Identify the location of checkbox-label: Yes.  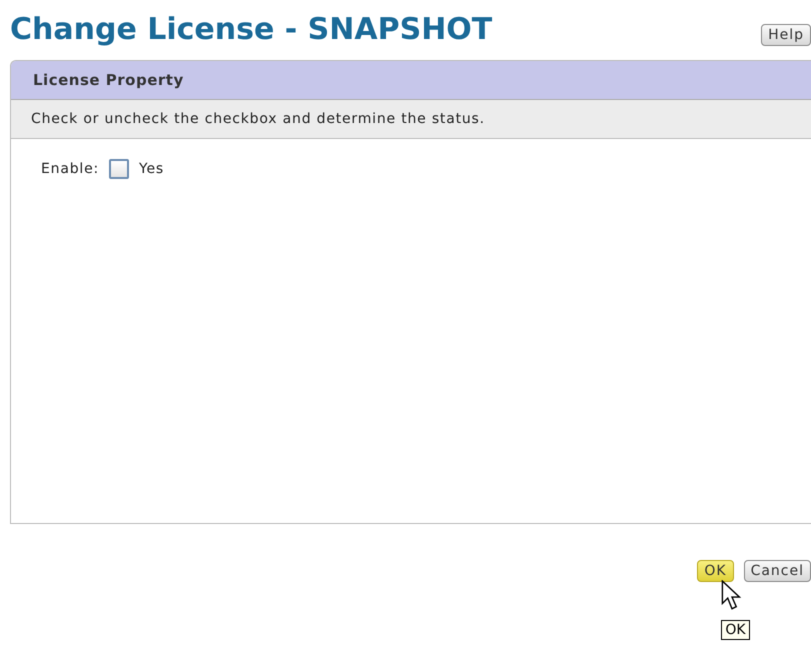
(151, 169).